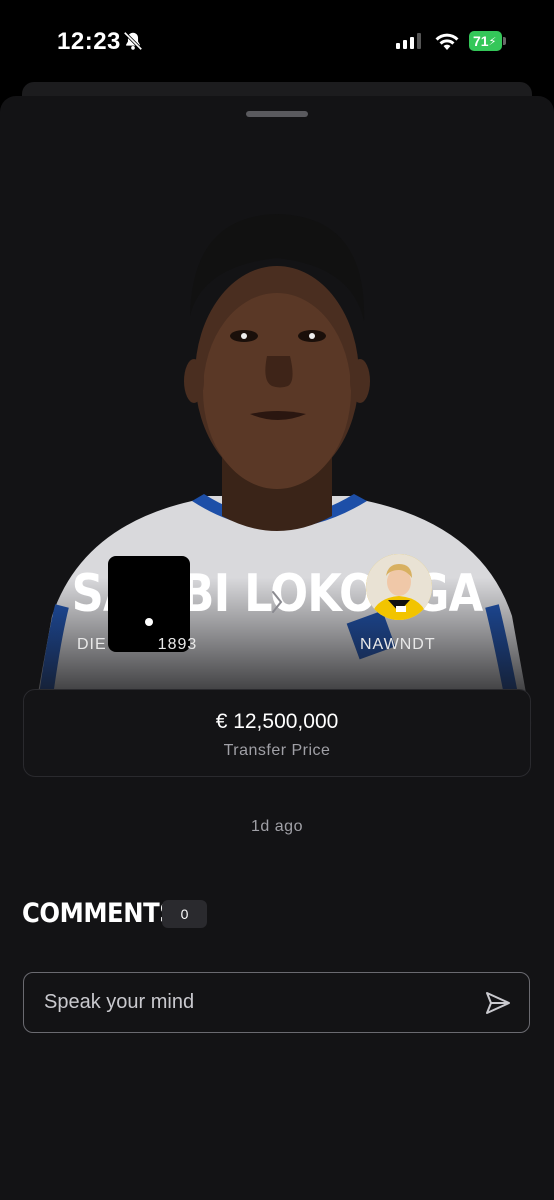 The width and height of the screenshot is (554, 1200). I want to click on comments-heading: COMMENTS, so click(99, 913).